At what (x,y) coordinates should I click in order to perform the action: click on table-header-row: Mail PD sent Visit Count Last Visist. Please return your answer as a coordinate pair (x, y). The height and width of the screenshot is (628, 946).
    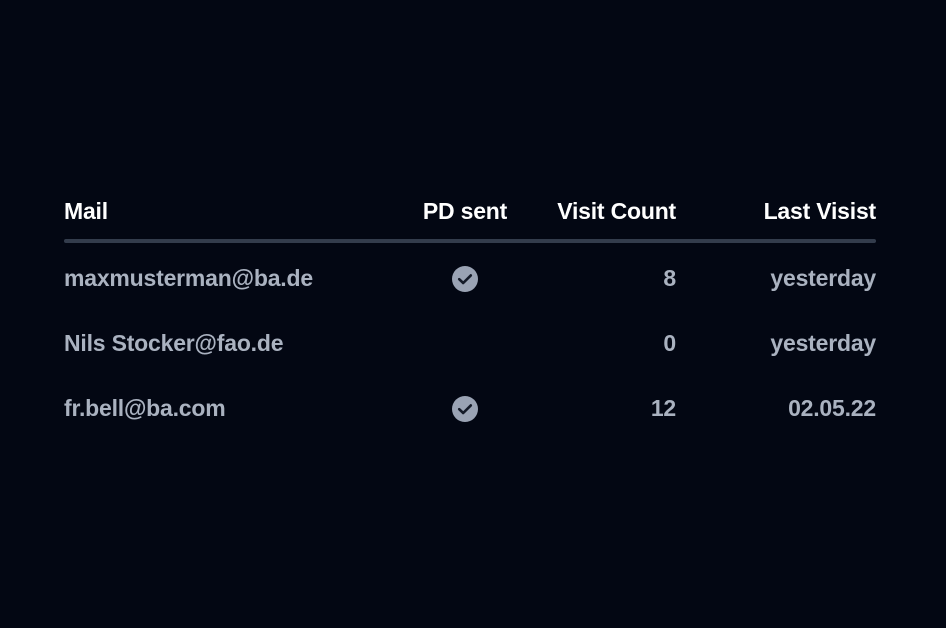
    Looking at the image, I should click on (470, 211).